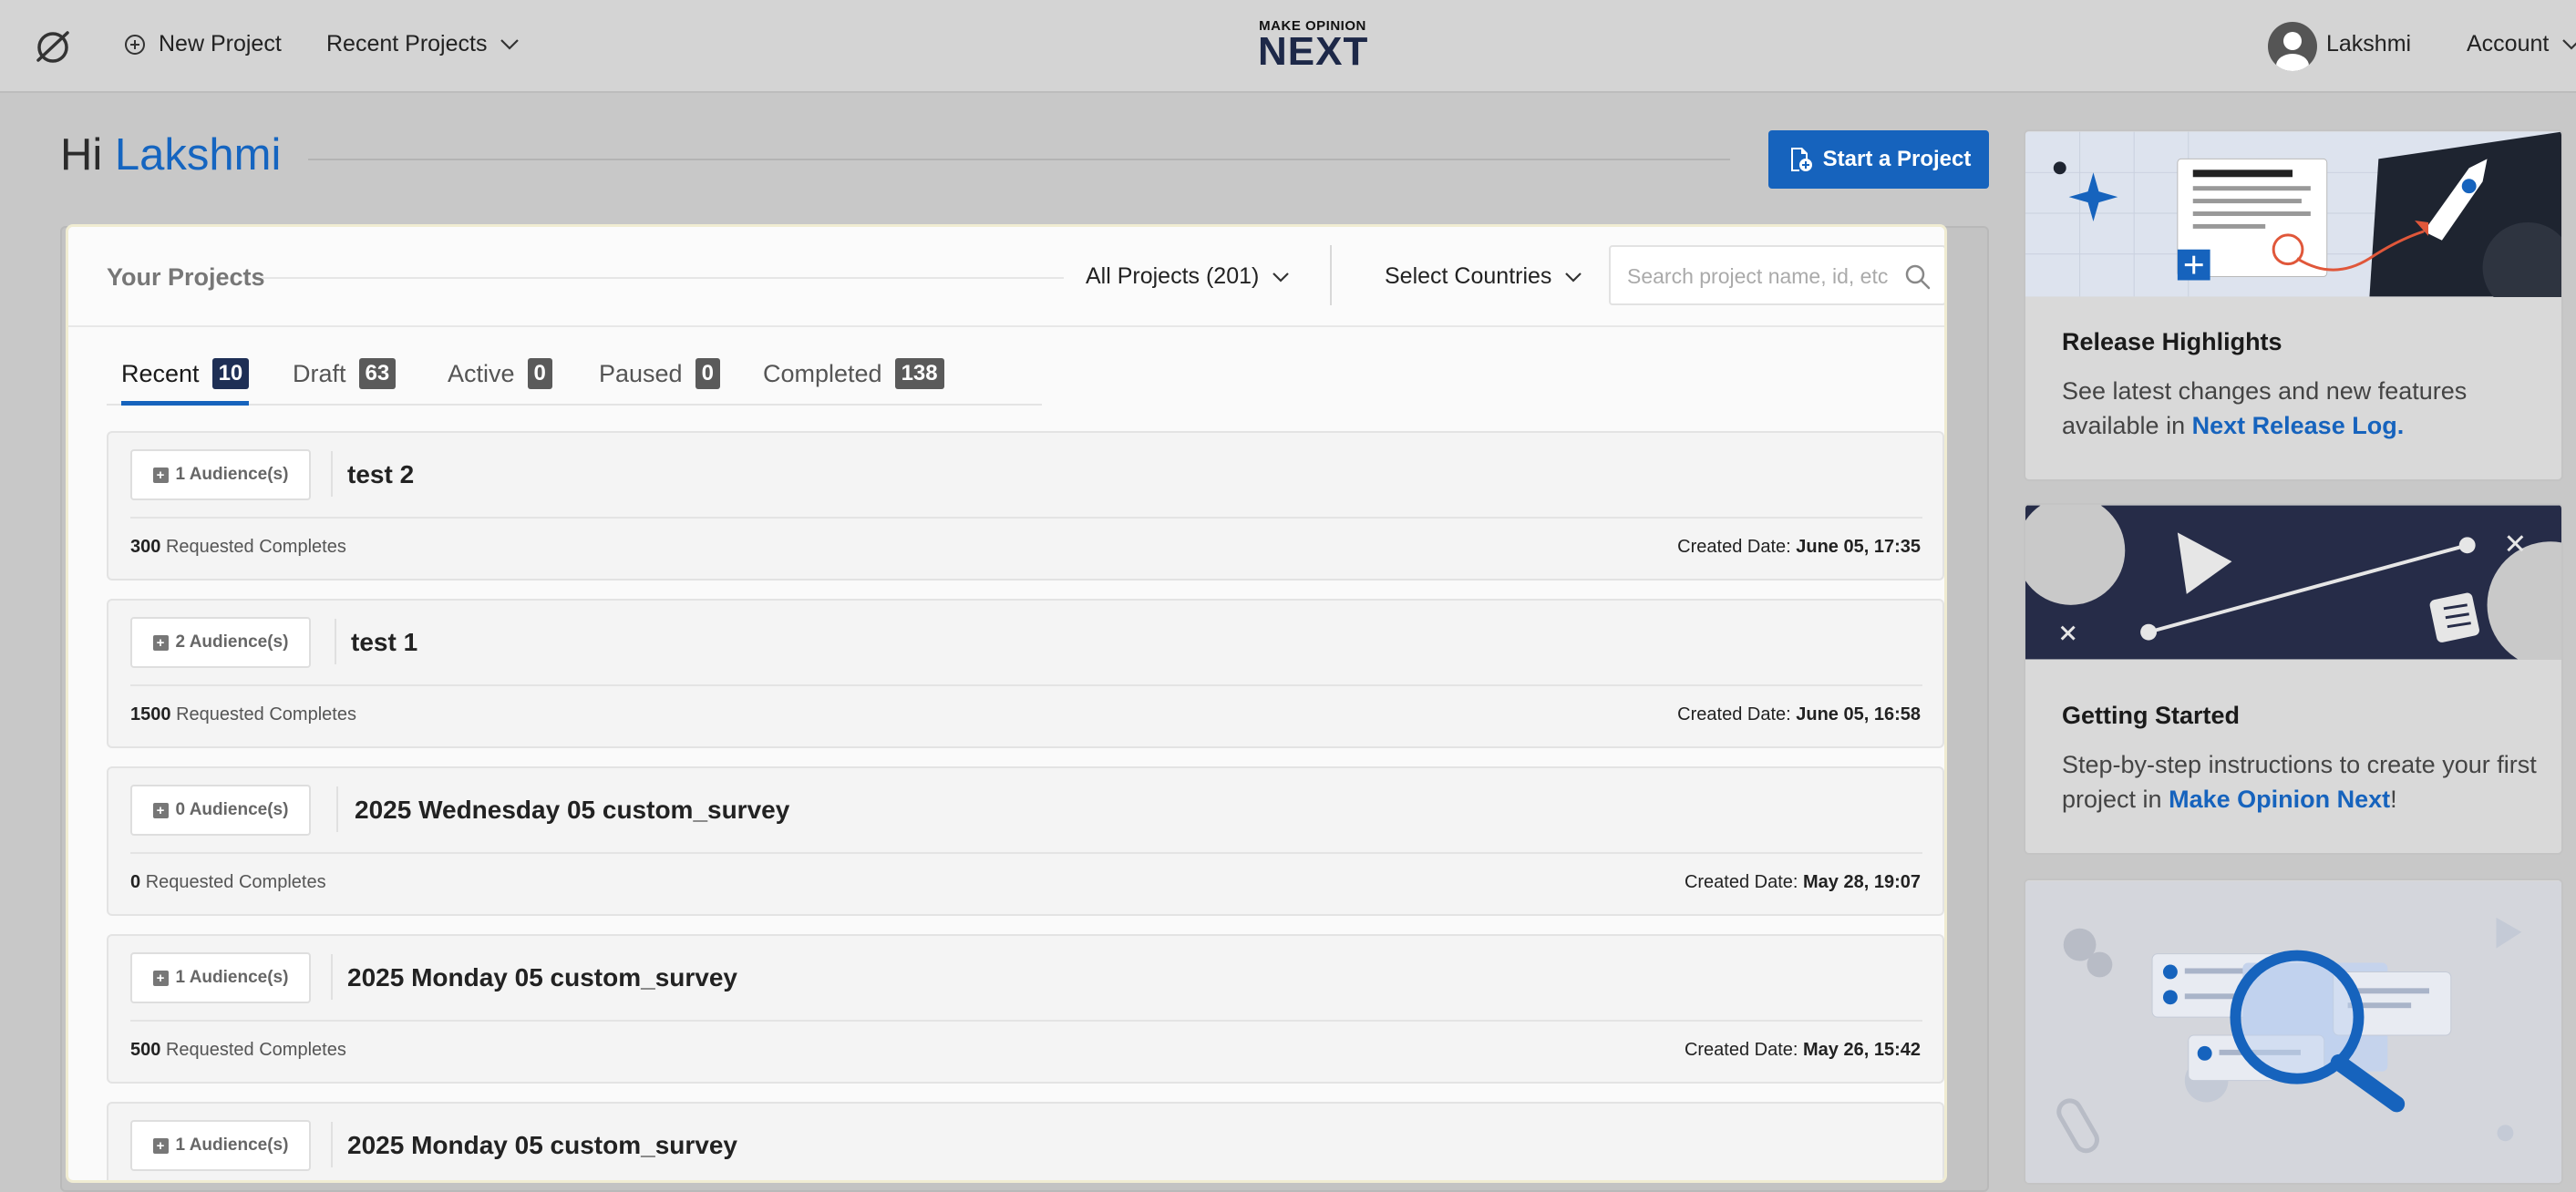 Image resolution: width=2576 pixels, height=1192 pixels. I want to click on account-label: Account, so click(2508, 44).